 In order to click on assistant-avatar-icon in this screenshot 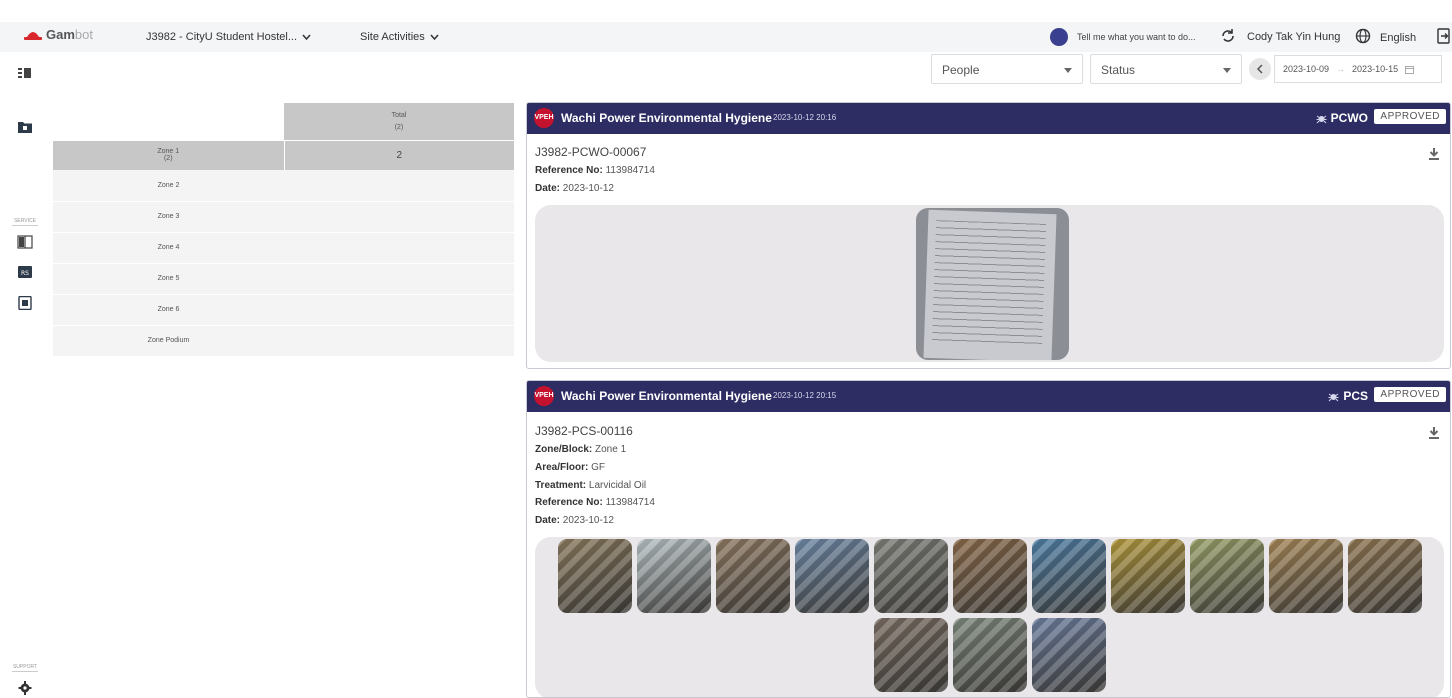, I will do `click(1059, 37)`.